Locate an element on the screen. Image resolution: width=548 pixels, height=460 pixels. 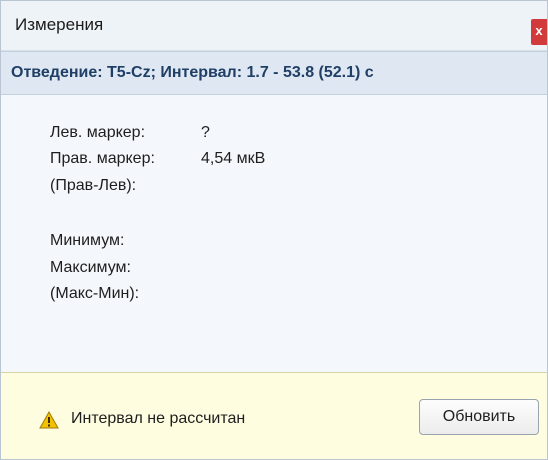
minimum-label: Минимум: is located at coordinates (87, 240).